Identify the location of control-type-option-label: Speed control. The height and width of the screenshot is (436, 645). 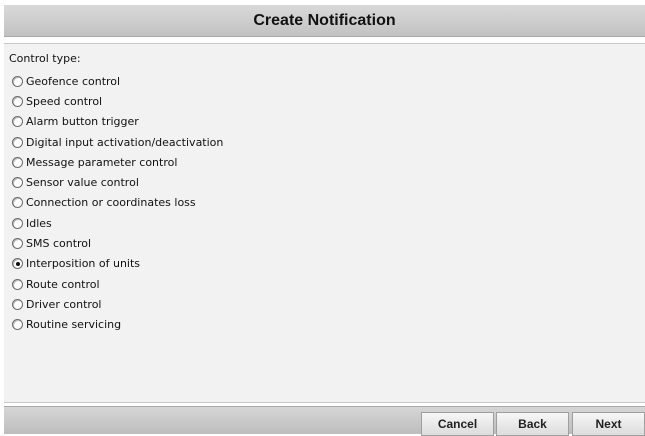
(64, 101).